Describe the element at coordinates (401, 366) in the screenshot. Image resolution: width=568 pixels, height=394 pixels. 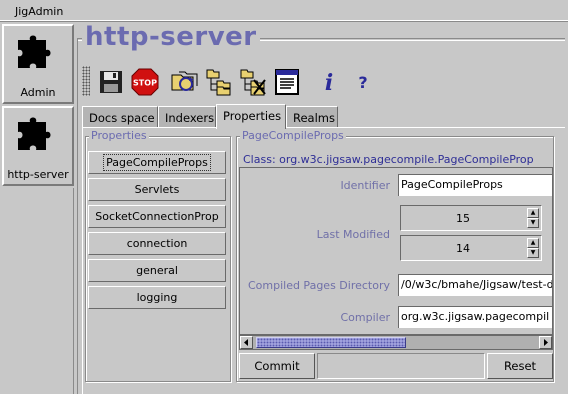
I see `status-field` at that location.